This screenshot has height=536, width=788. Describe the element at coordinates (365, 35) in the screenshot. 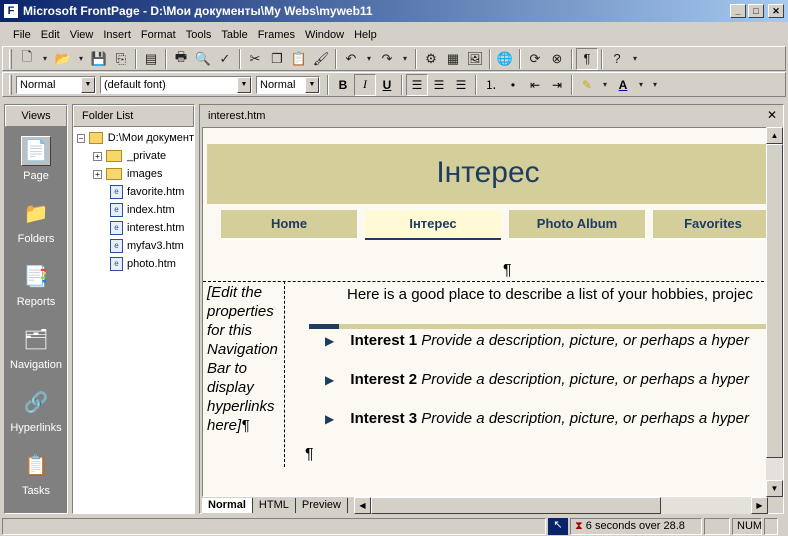

I see `menu-help: Help` at that location.